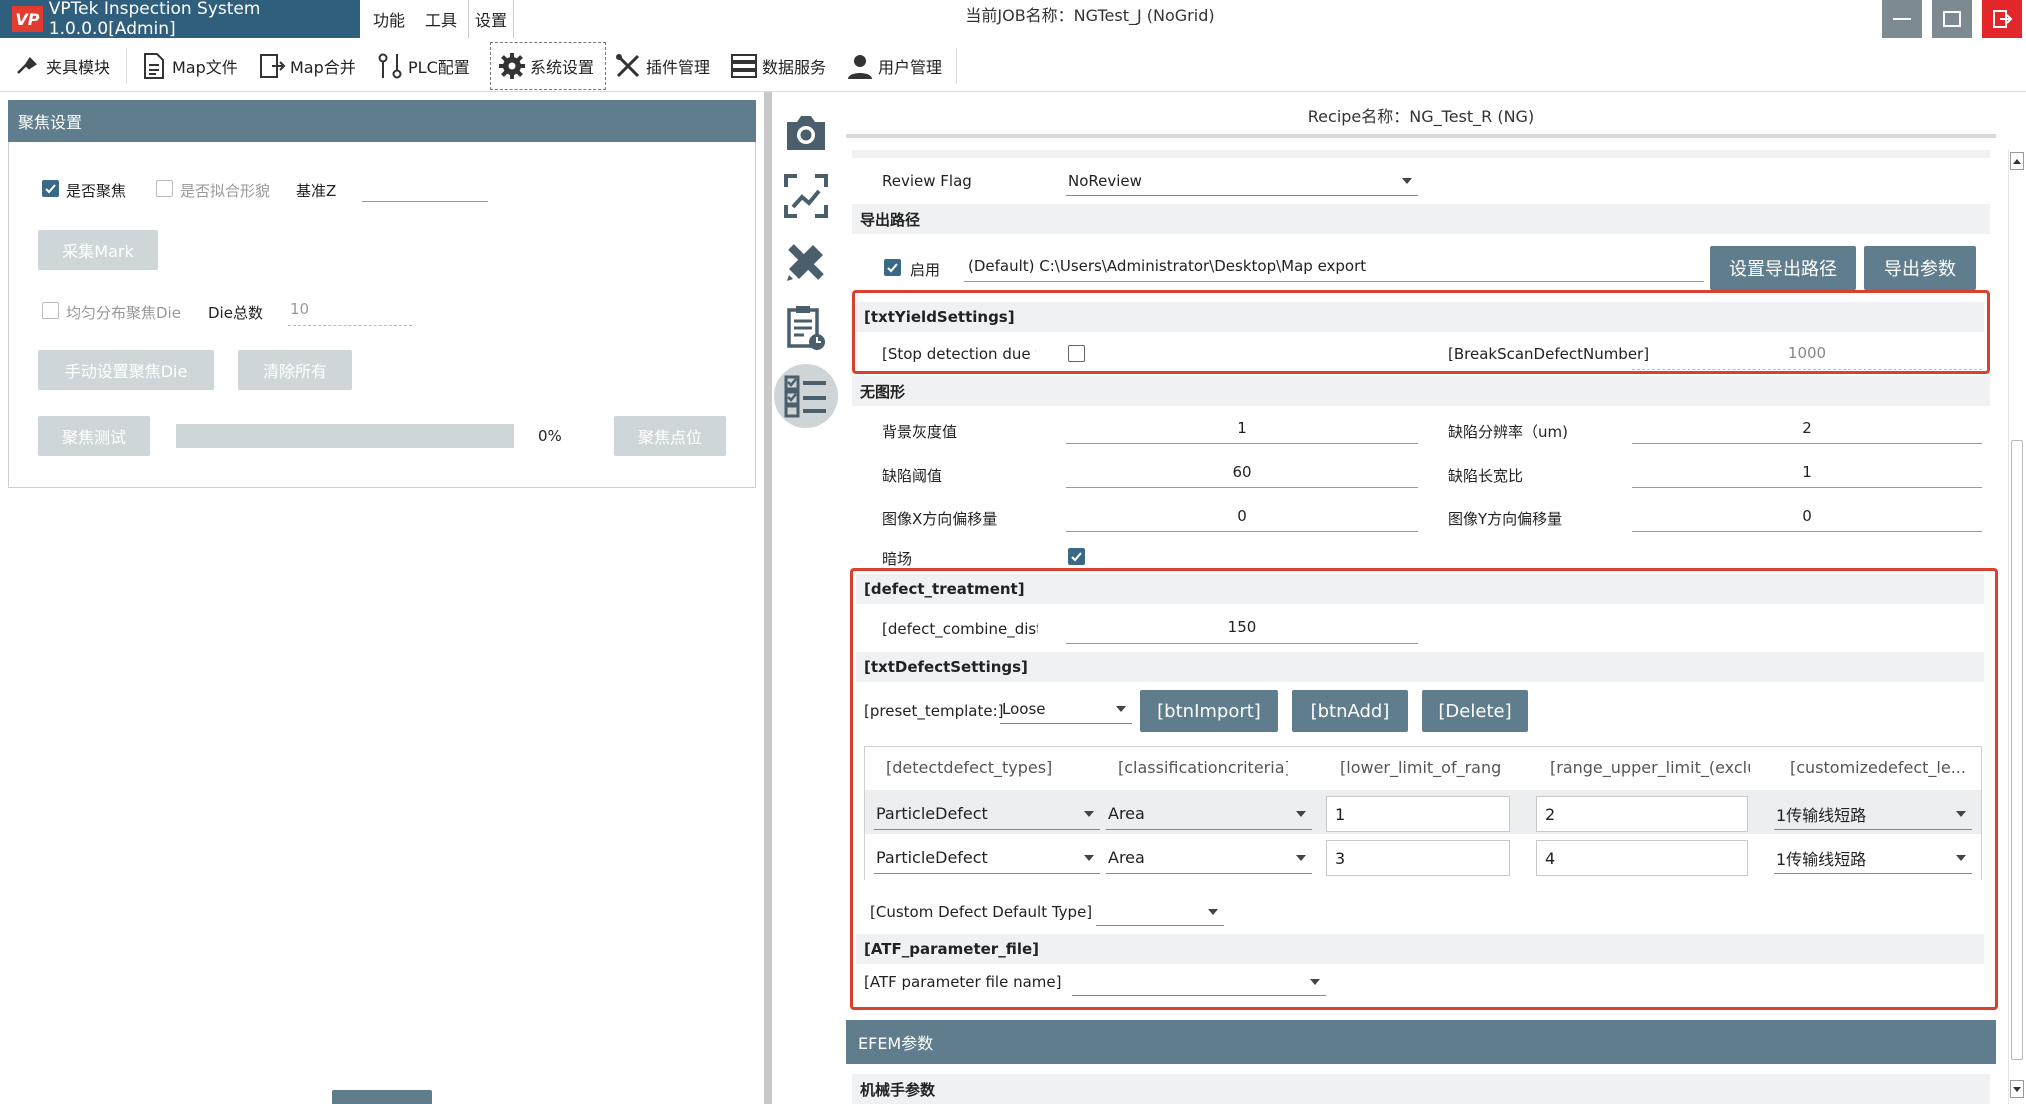  I want to click on export-path-section: 导出路径, so click(1421, 219).